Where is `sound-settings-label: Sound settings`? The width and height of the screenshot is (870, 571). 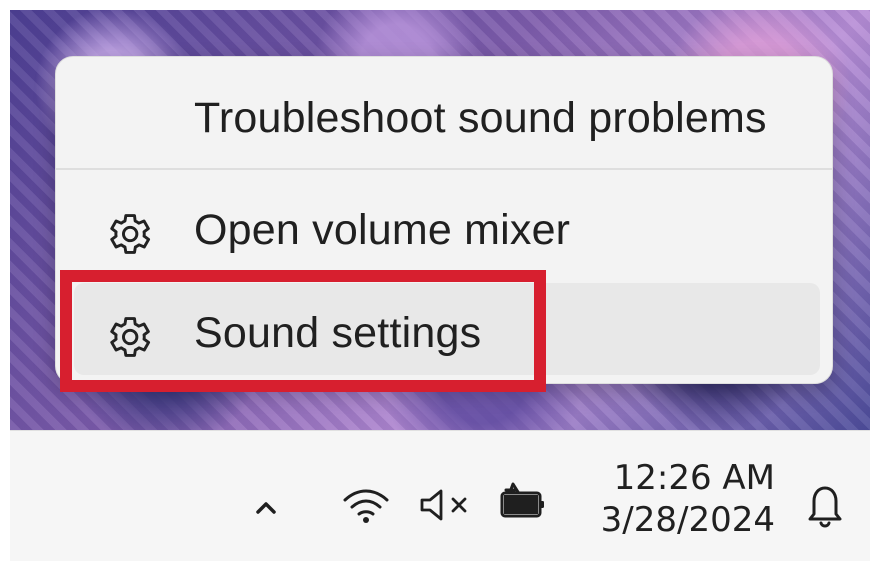
sound-settings-label: Sound settings is located at coordinates (338, 333).